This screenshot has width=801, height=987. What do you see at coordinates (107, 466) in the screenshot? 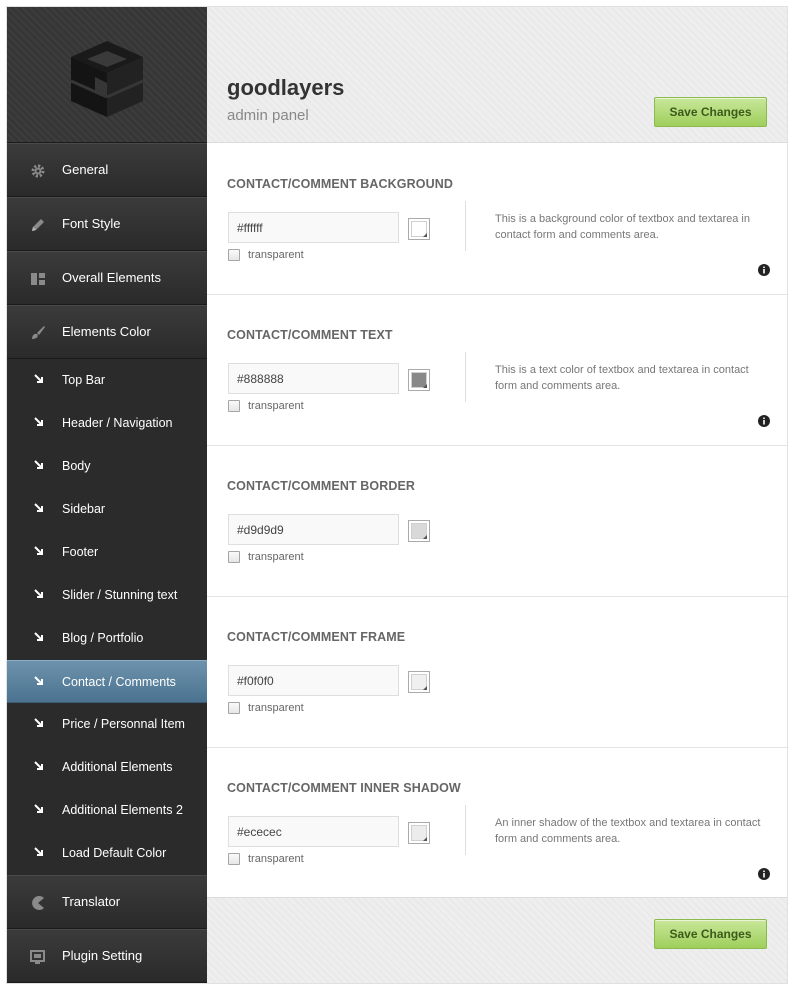
I see `sidebar-subitem-body: Body` at bounding box center [107, 466].